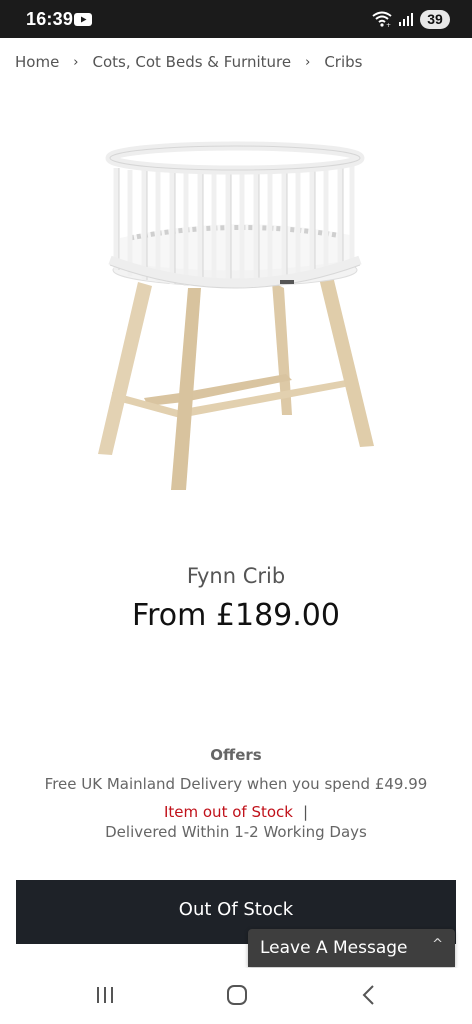  I want to click on out-of-stock-label: Out Of Stock, so click(236, 909).